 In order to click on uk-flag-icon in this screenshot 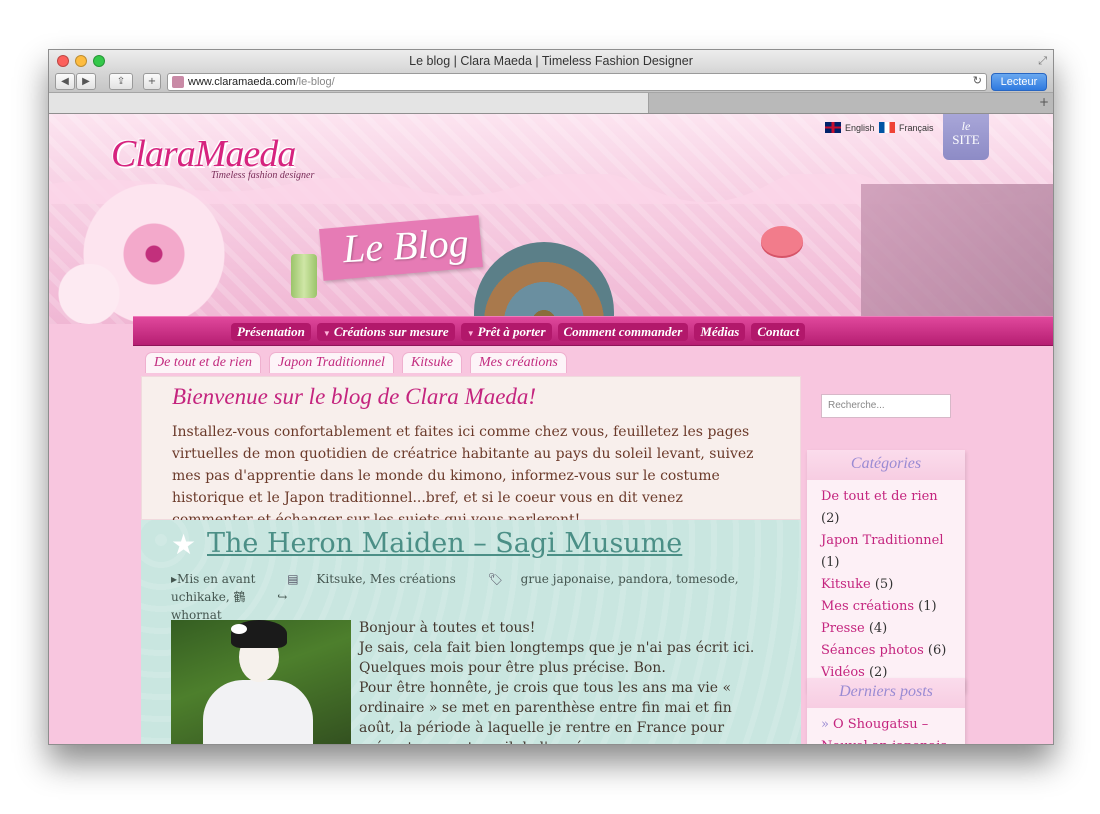, I will do `click(833, 127)`.